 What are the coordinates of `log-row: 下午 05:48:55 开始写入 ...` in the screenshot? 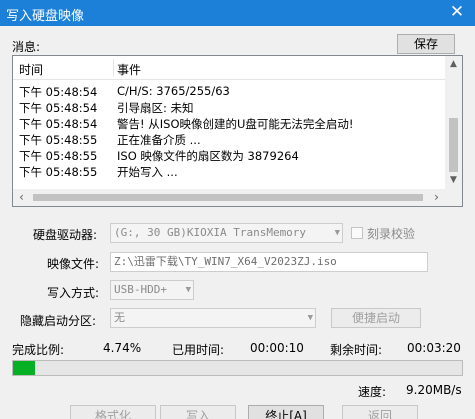 It's located at (229, 172).